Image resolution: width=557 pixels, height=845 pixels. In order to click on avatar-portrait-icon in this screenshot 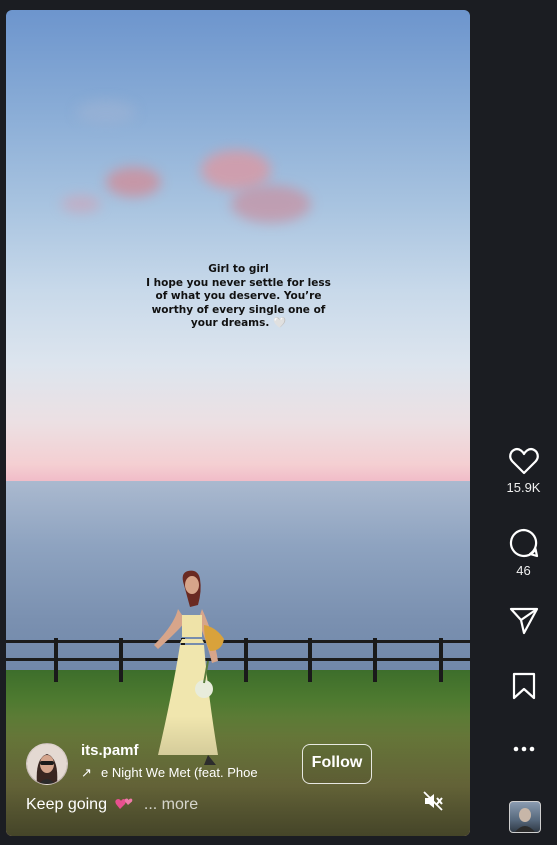, I will do `click(47, 764)`.